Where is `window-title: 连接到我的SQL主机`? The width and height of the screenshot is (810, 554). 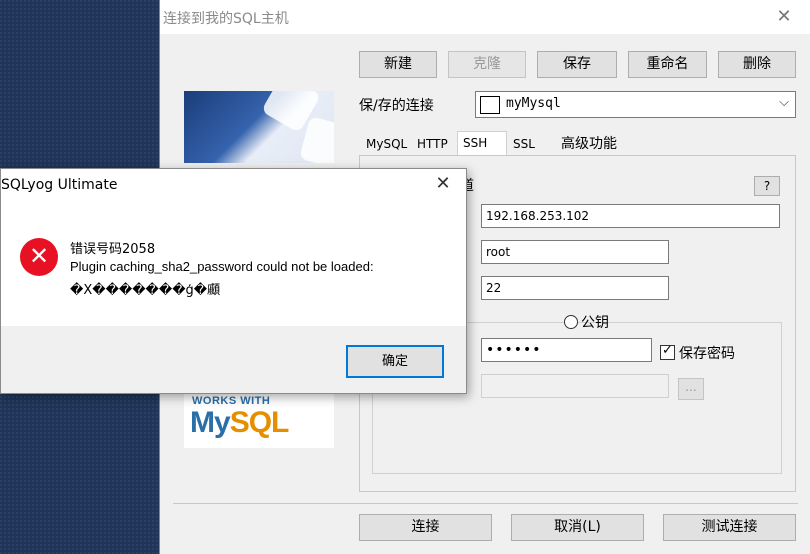
window-title: 连接到我的SQL主机 is located at coordinates (226, 19).